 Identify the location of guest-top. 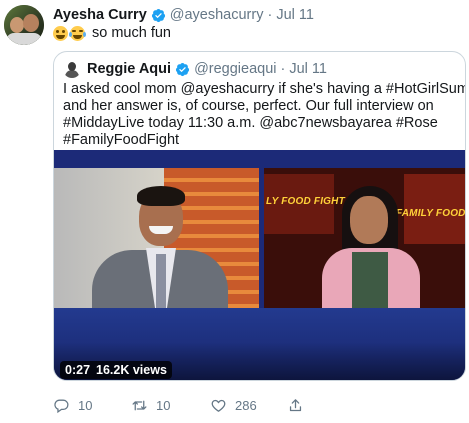
(370, 280).